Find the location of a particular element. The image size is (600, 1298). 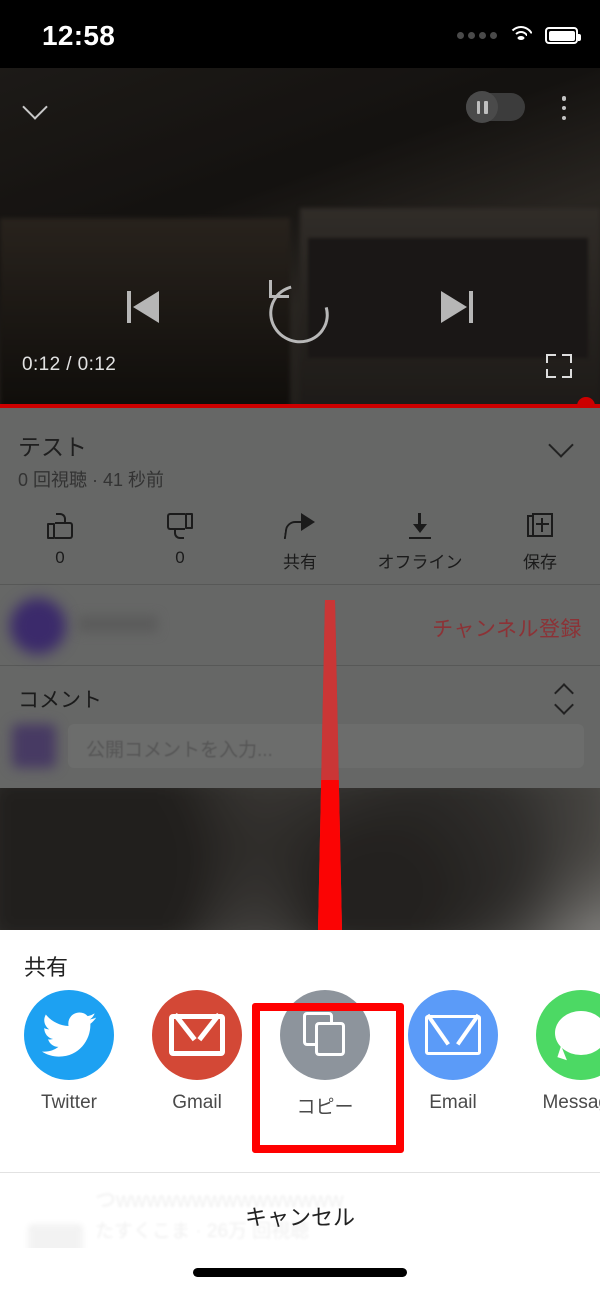

autoplay-toggle is located at coordinates (495, 107).